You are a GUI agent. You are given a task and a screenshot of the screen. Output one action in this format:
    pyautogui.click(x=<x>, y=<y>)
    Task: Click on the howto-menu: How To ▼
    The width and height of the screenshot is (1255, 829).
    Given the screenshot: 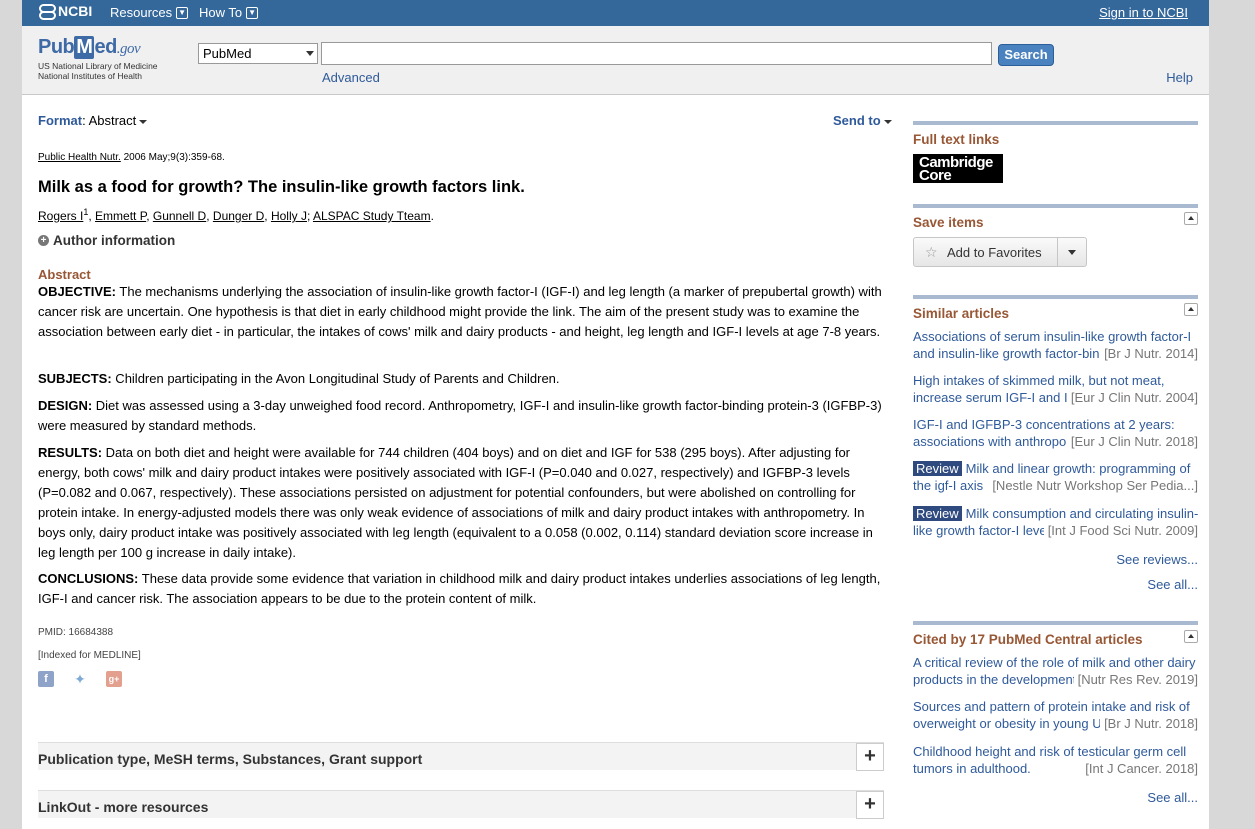 What is the action you would take?
    pyautogui.click(x=229, y=12)
    